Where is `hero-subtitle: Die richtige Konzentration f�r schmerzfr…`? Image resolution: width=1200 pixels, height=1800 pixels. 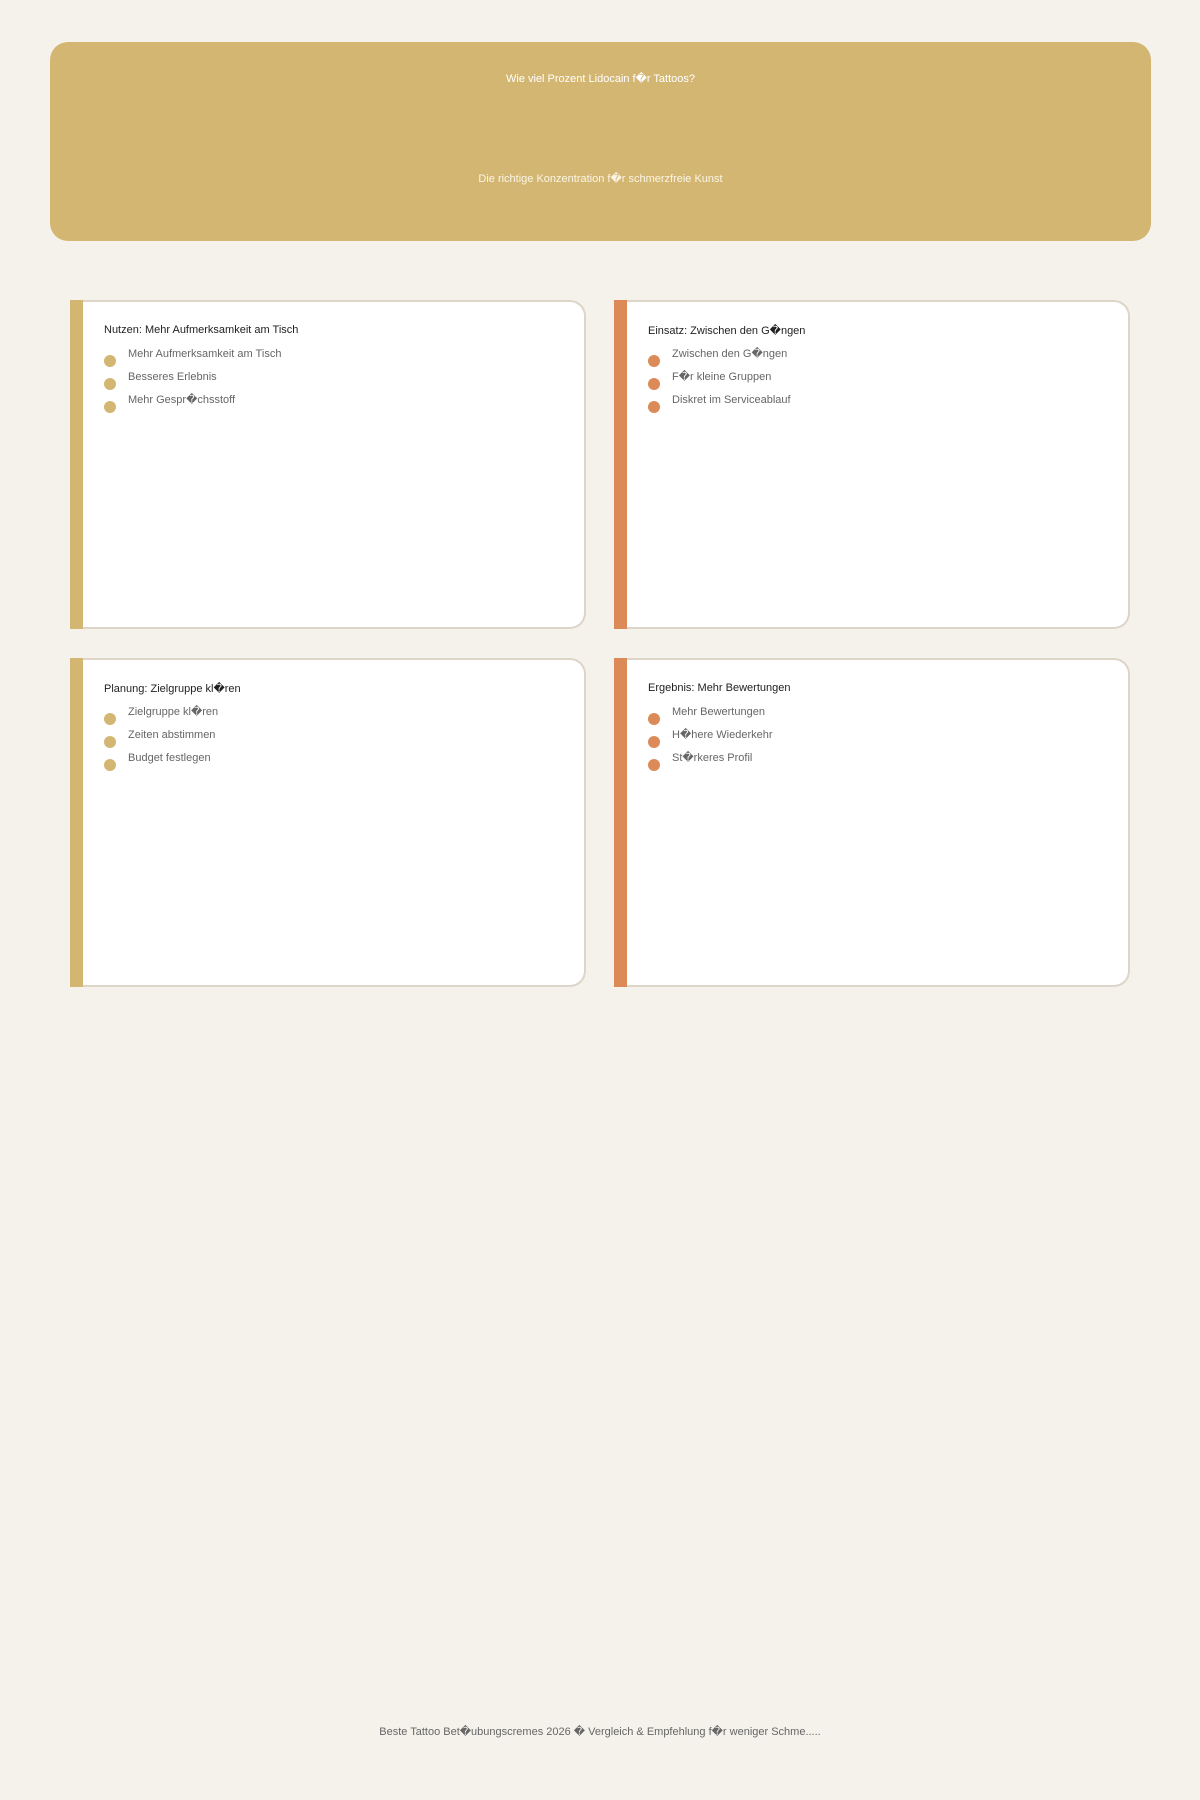 hero-subtitle: Die richtige Konzentration f�r schmerzfr… is located at coordinates (600, 179).